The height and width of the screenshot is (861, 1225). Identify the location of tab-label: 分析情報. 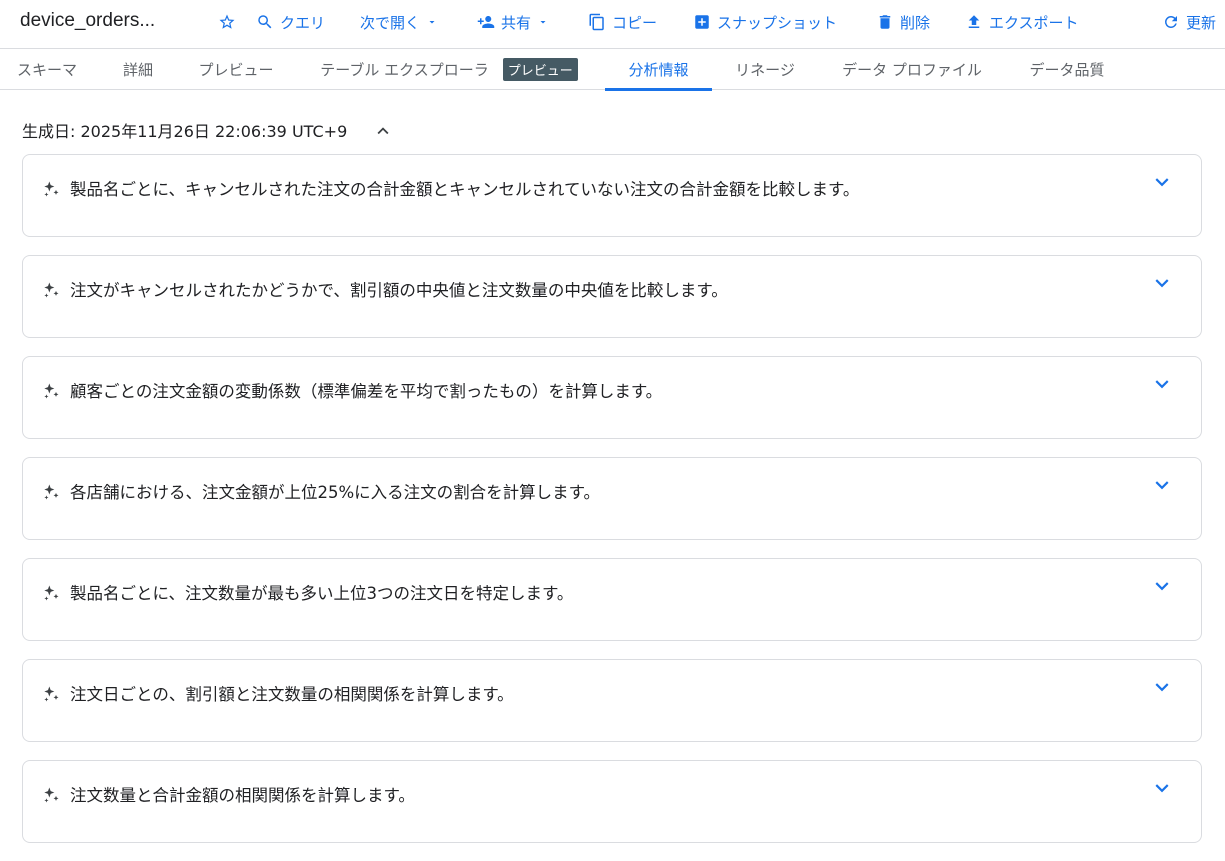
(658, 70).